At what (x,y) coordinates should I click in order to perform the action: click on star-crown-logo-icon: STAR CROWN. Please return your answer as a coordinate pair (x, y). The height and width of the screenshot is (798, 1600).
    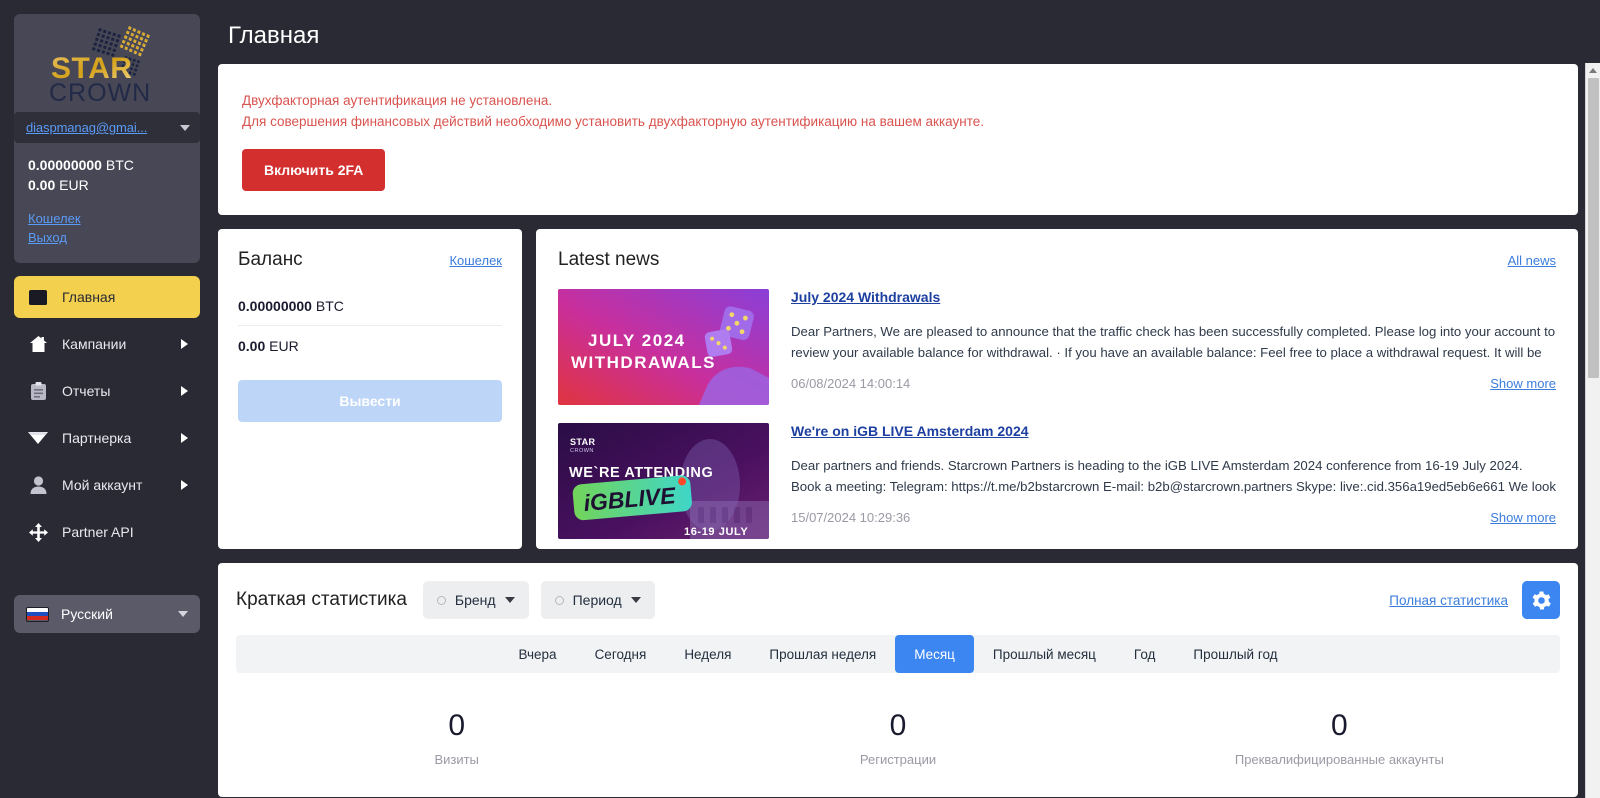
    Looking at the image, I should click on (100, 66).